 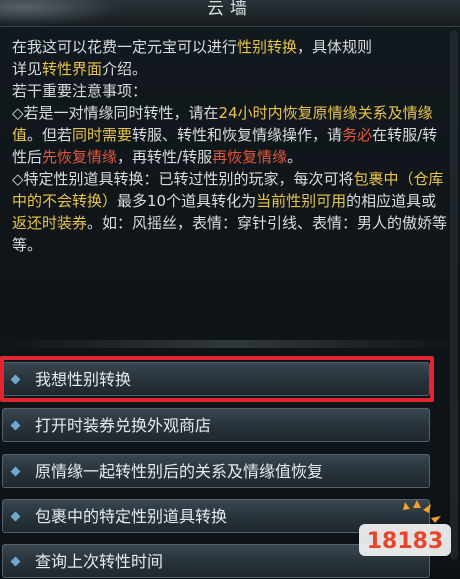 I want to click on option-label: 查询上次转性时间, so click(x=99, y=561).